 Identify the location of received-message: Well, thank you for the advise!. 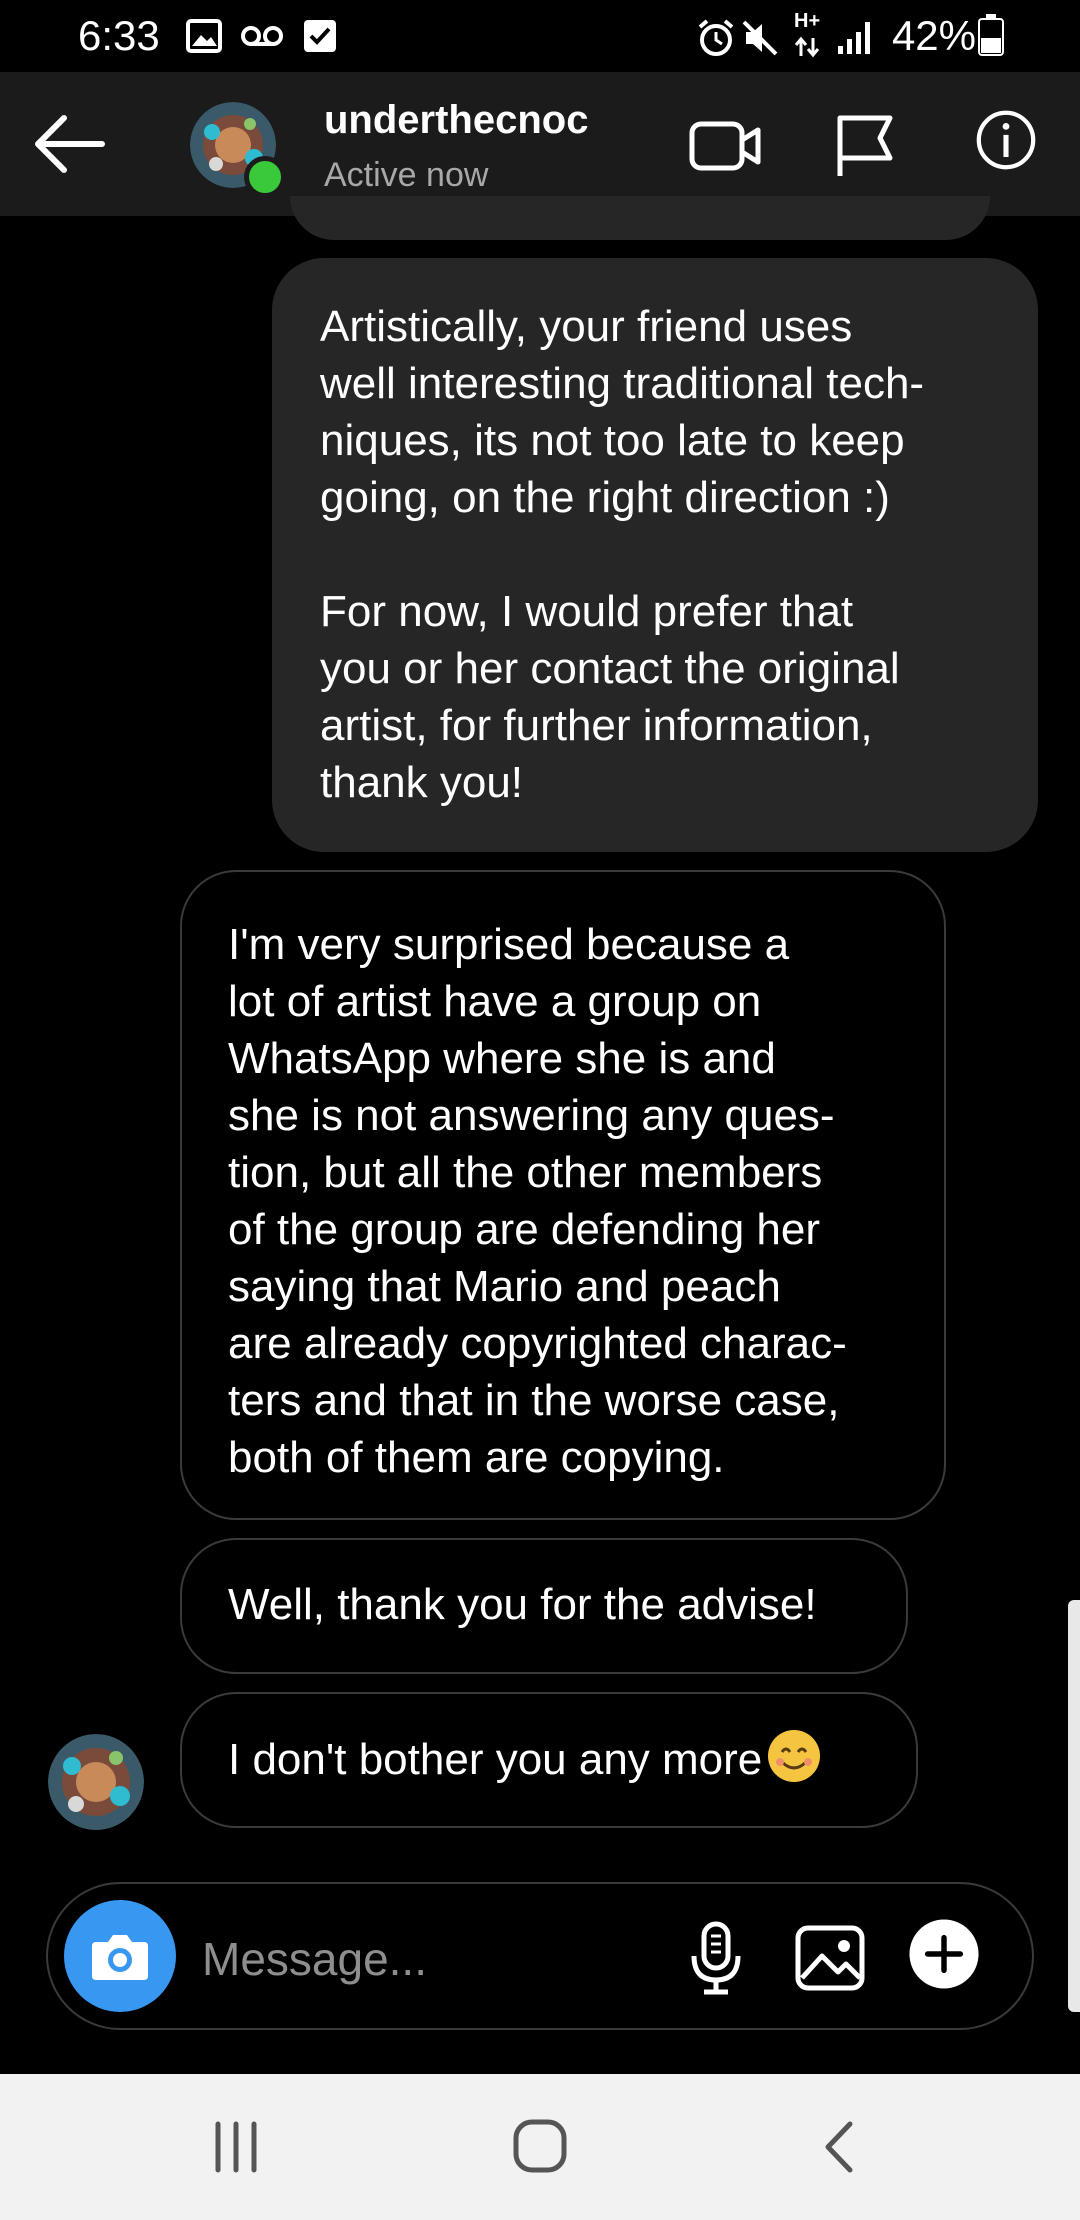
(544, 1606).